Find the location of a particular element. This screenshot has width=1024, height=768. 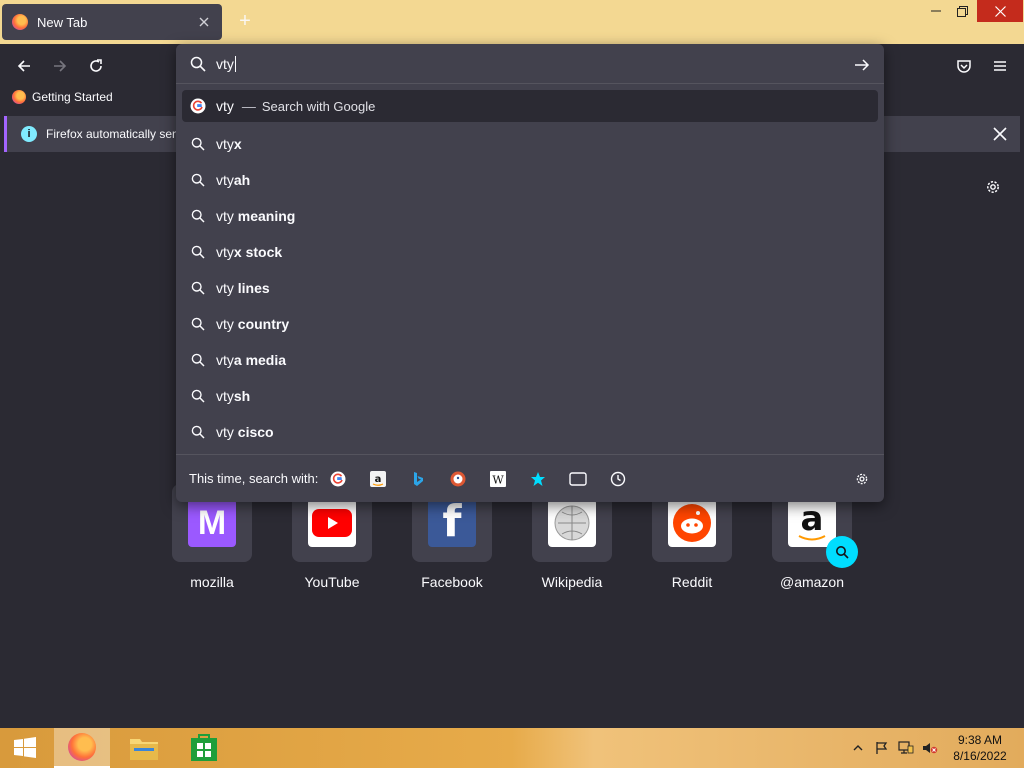

start-button is located at coordinates (25, 748).